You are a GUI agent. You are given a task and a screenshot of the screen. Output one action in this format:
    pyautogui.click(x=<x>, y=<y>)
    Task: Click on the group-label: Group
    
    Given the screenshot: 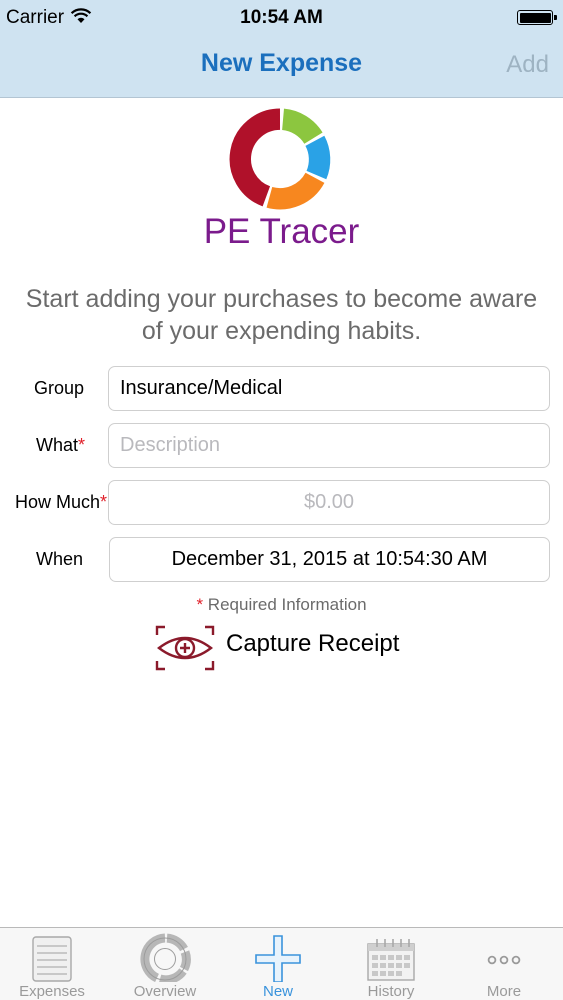 What is the action you would take?
    pyautogui.click(x=58, y=388)
    